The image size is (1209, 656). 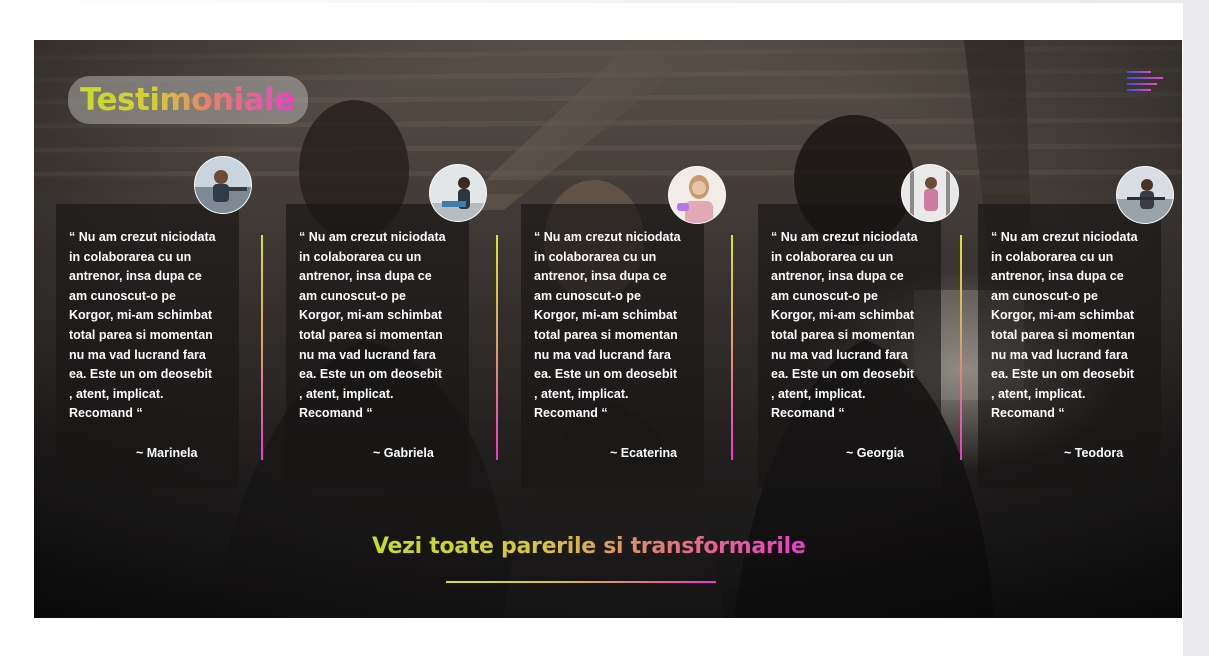 I want to click on section-title-pill: Testimoniale, so click(x=188, y=100).